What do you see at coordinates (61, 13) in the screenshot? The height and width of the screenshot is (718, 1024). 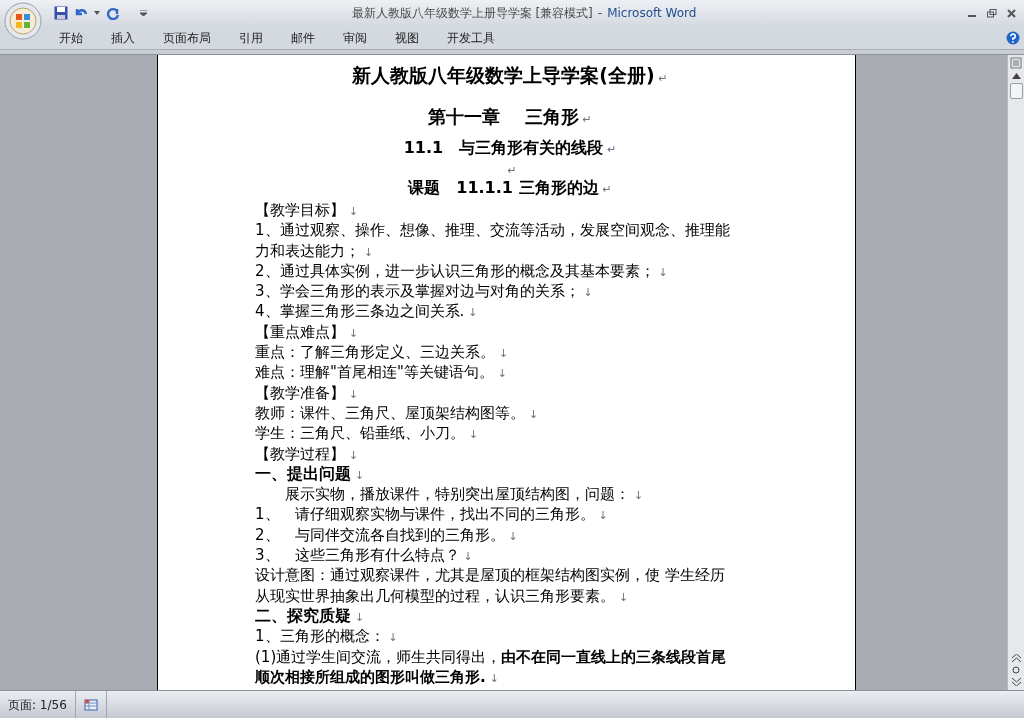 I see `save-icon` at bounding box center [61, 13].